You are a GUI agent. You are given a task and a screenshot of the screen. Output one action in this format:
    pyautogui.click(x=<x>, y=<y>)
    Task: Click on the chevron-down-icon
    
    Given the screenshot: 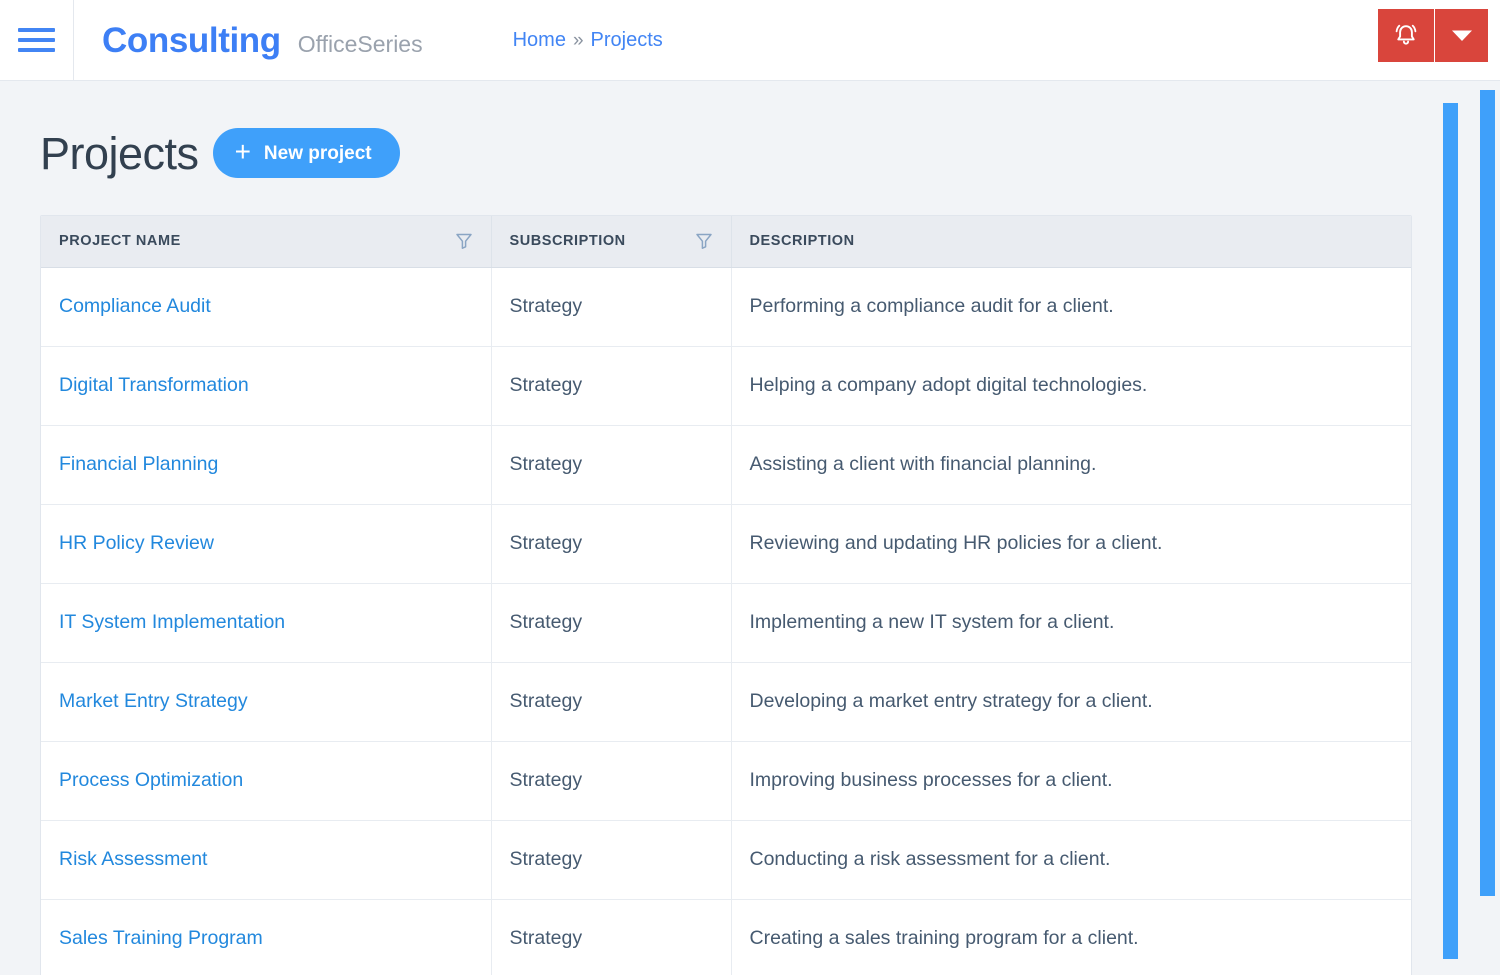 What is the action you would take?
    pyautogui.click(x=1461, y=35)
    